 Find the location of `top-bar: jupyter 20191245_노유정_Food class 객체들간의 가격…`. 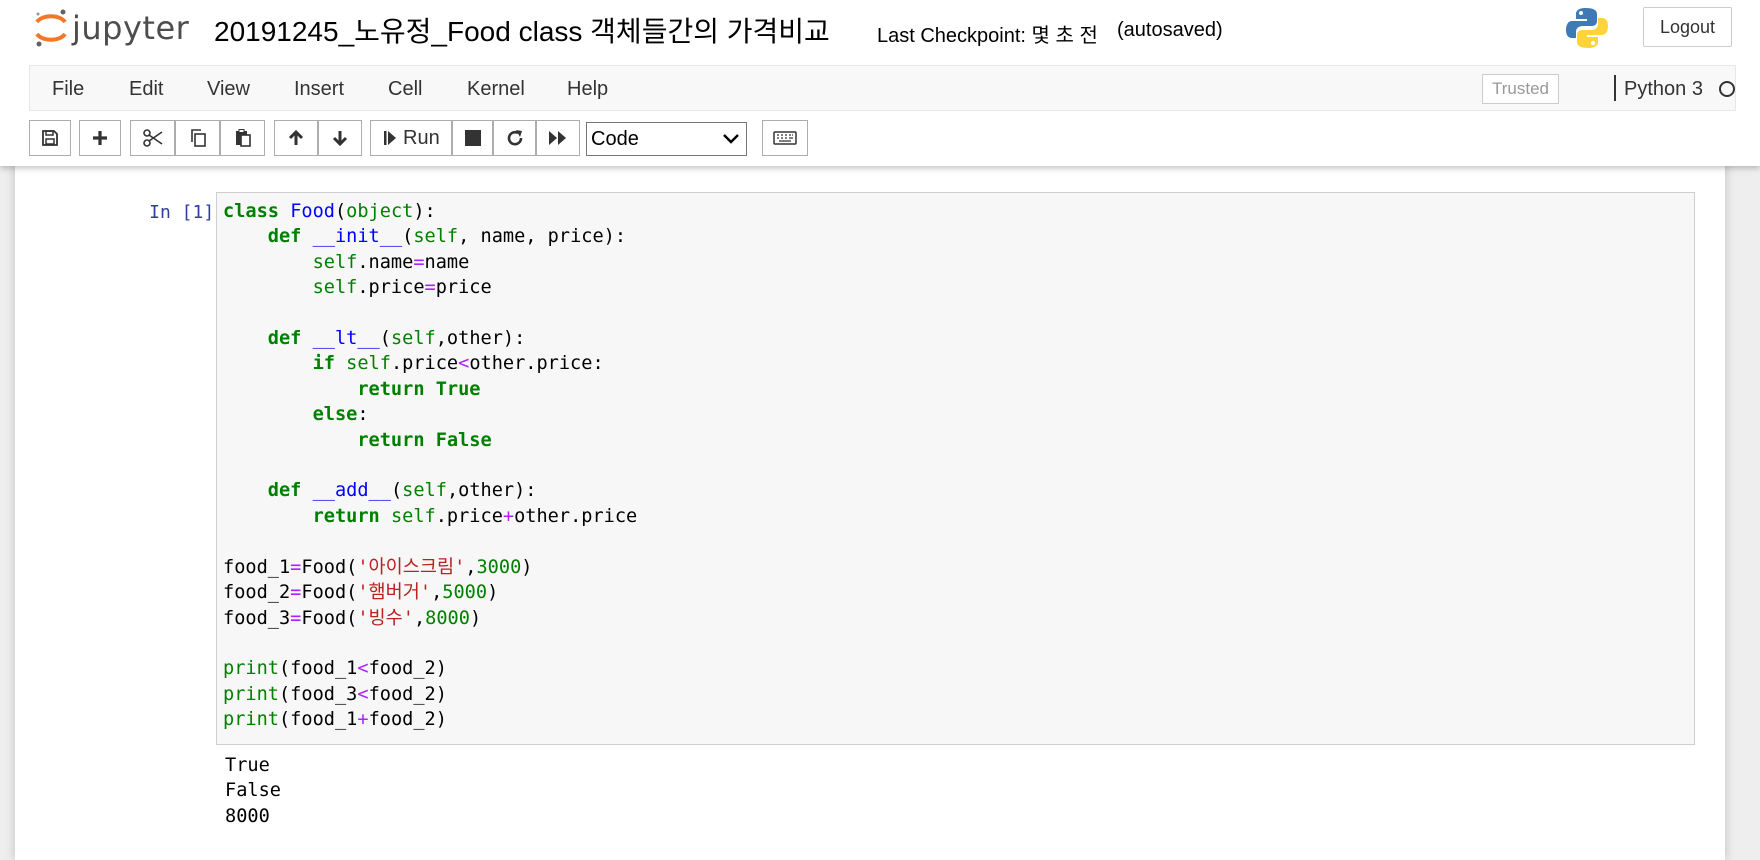

top-bar: jupyter 20191245_노유정_Food class 객체들간의 가격… is located at coordinates (880, 31).